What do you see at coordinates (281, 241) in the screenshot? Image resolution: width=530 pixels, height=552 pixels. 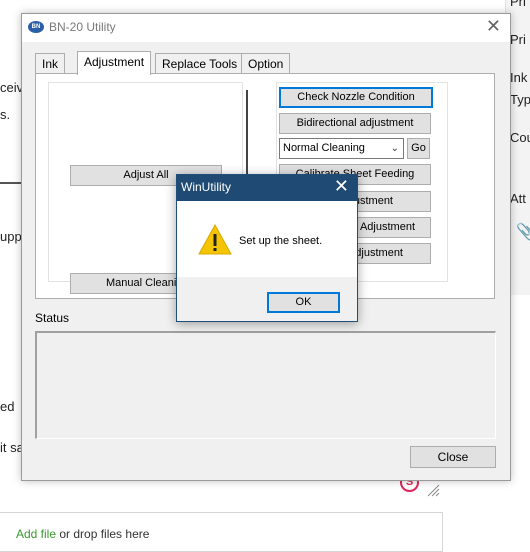 I see `dialog-message: Set up the sheet.` at bounding box center [281, 241].